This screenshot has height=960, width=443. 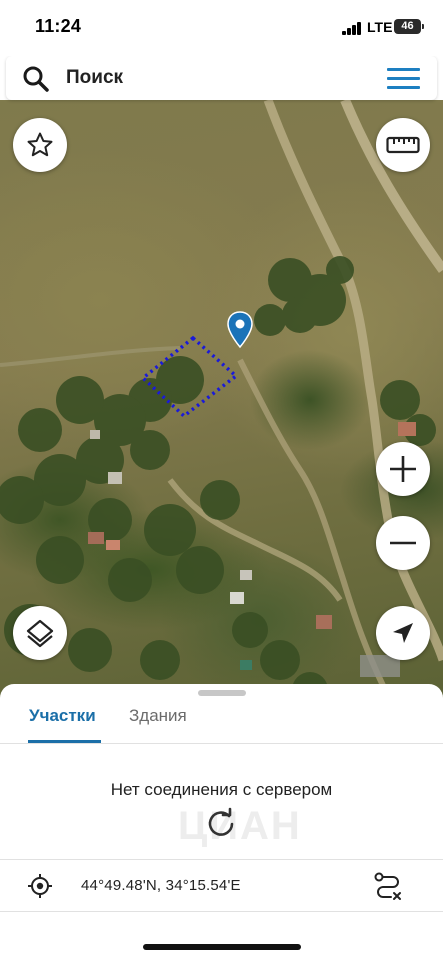 What do you see at coordinates (221, 78) in the screenshot?
I see `search-bar: Поиск` at bounding box center [221, 78].